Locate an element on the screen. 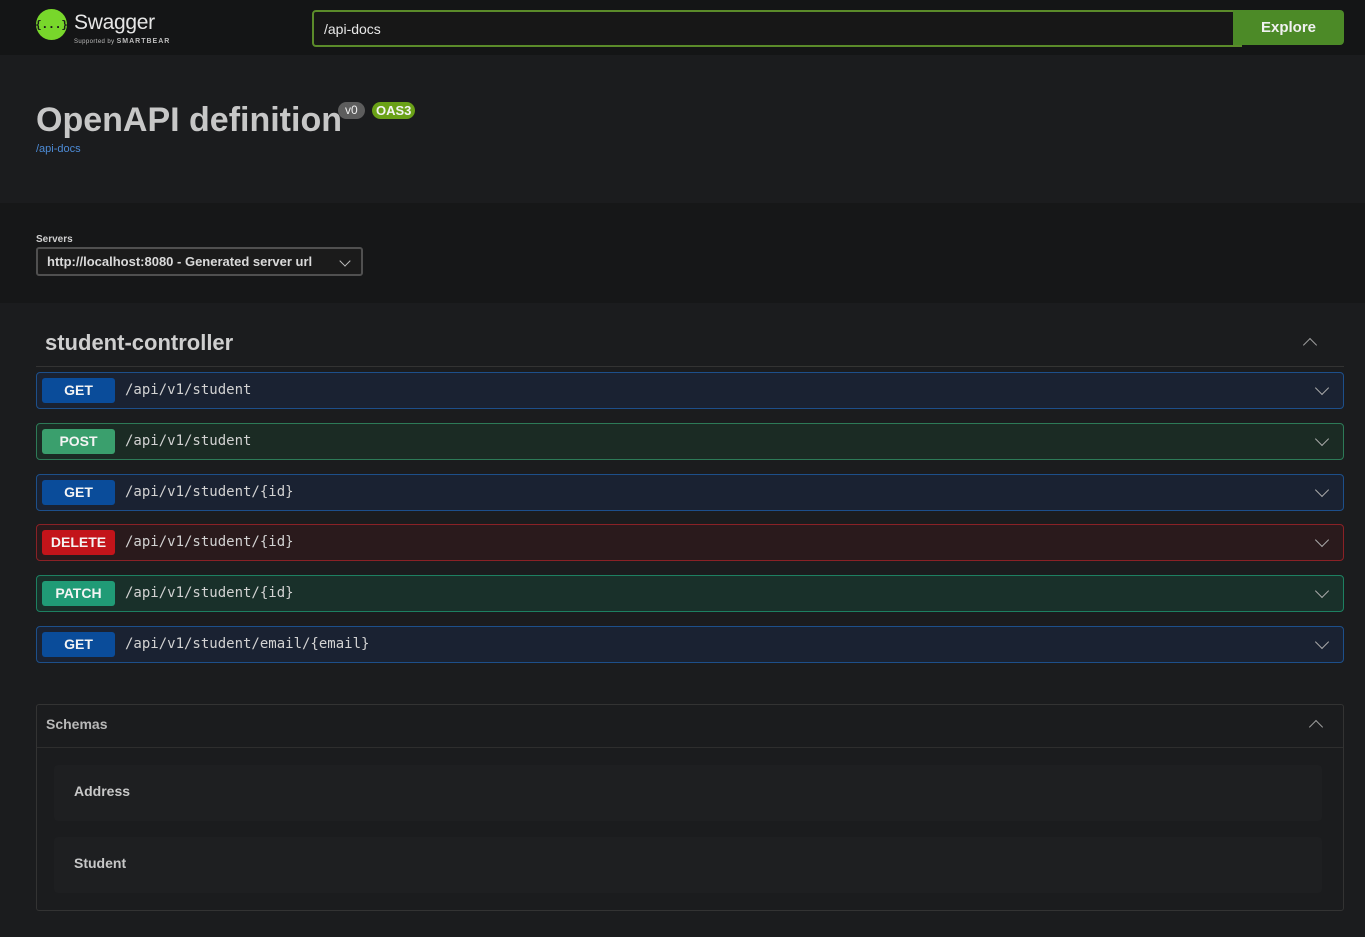 The height and width of the screenshot is (937, 1365). method-badge: DELETE is located at coordinates (78, 542).